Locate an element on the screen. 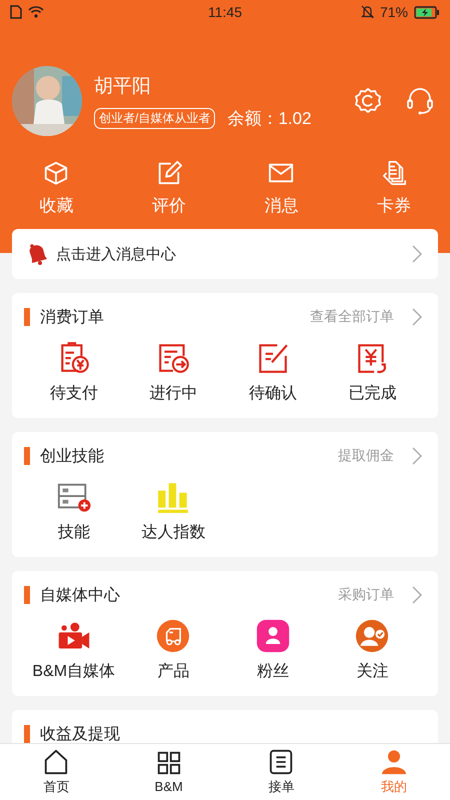  tab: B&M is located at coordinates (168, 772).